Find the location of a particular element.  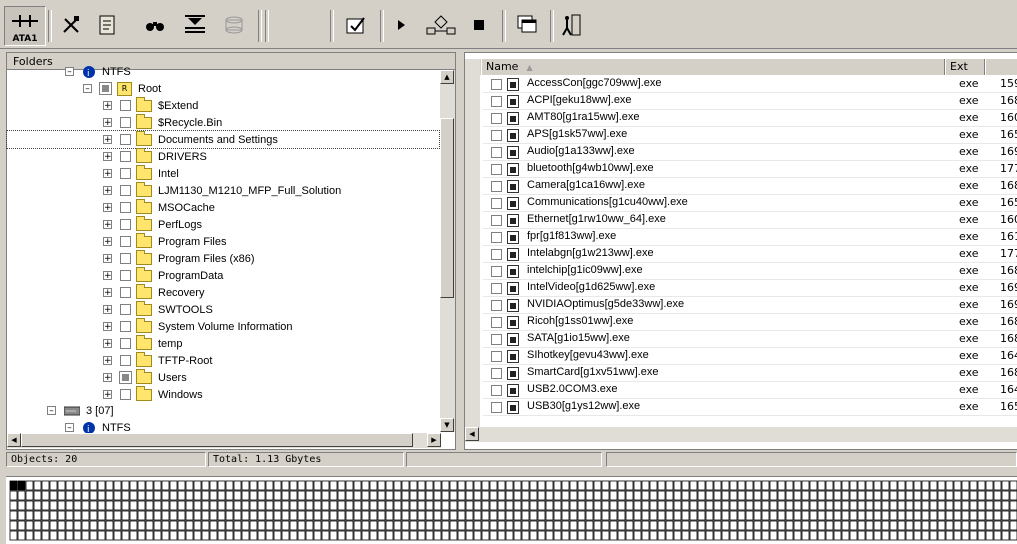

file-row: NVIDIAOptimus[g5de33ww].exe exe 169 is located at coordinates (750, 305).